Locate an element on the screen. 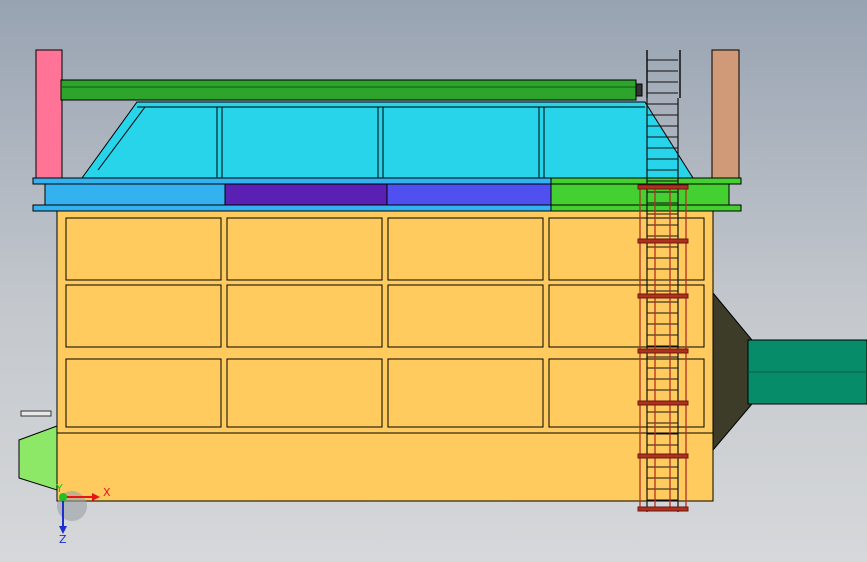 Image resolution: width=867 pixels, height=562 pixels. z-axis-label: Z is located at coordinates (63, 539).